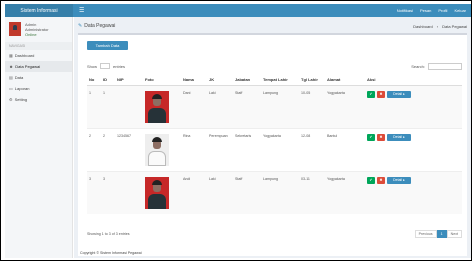 The image size is (472, 261). Describe the element at coordinates (94, 149) in the screenshot. I see `cell-no: 2` at that location.